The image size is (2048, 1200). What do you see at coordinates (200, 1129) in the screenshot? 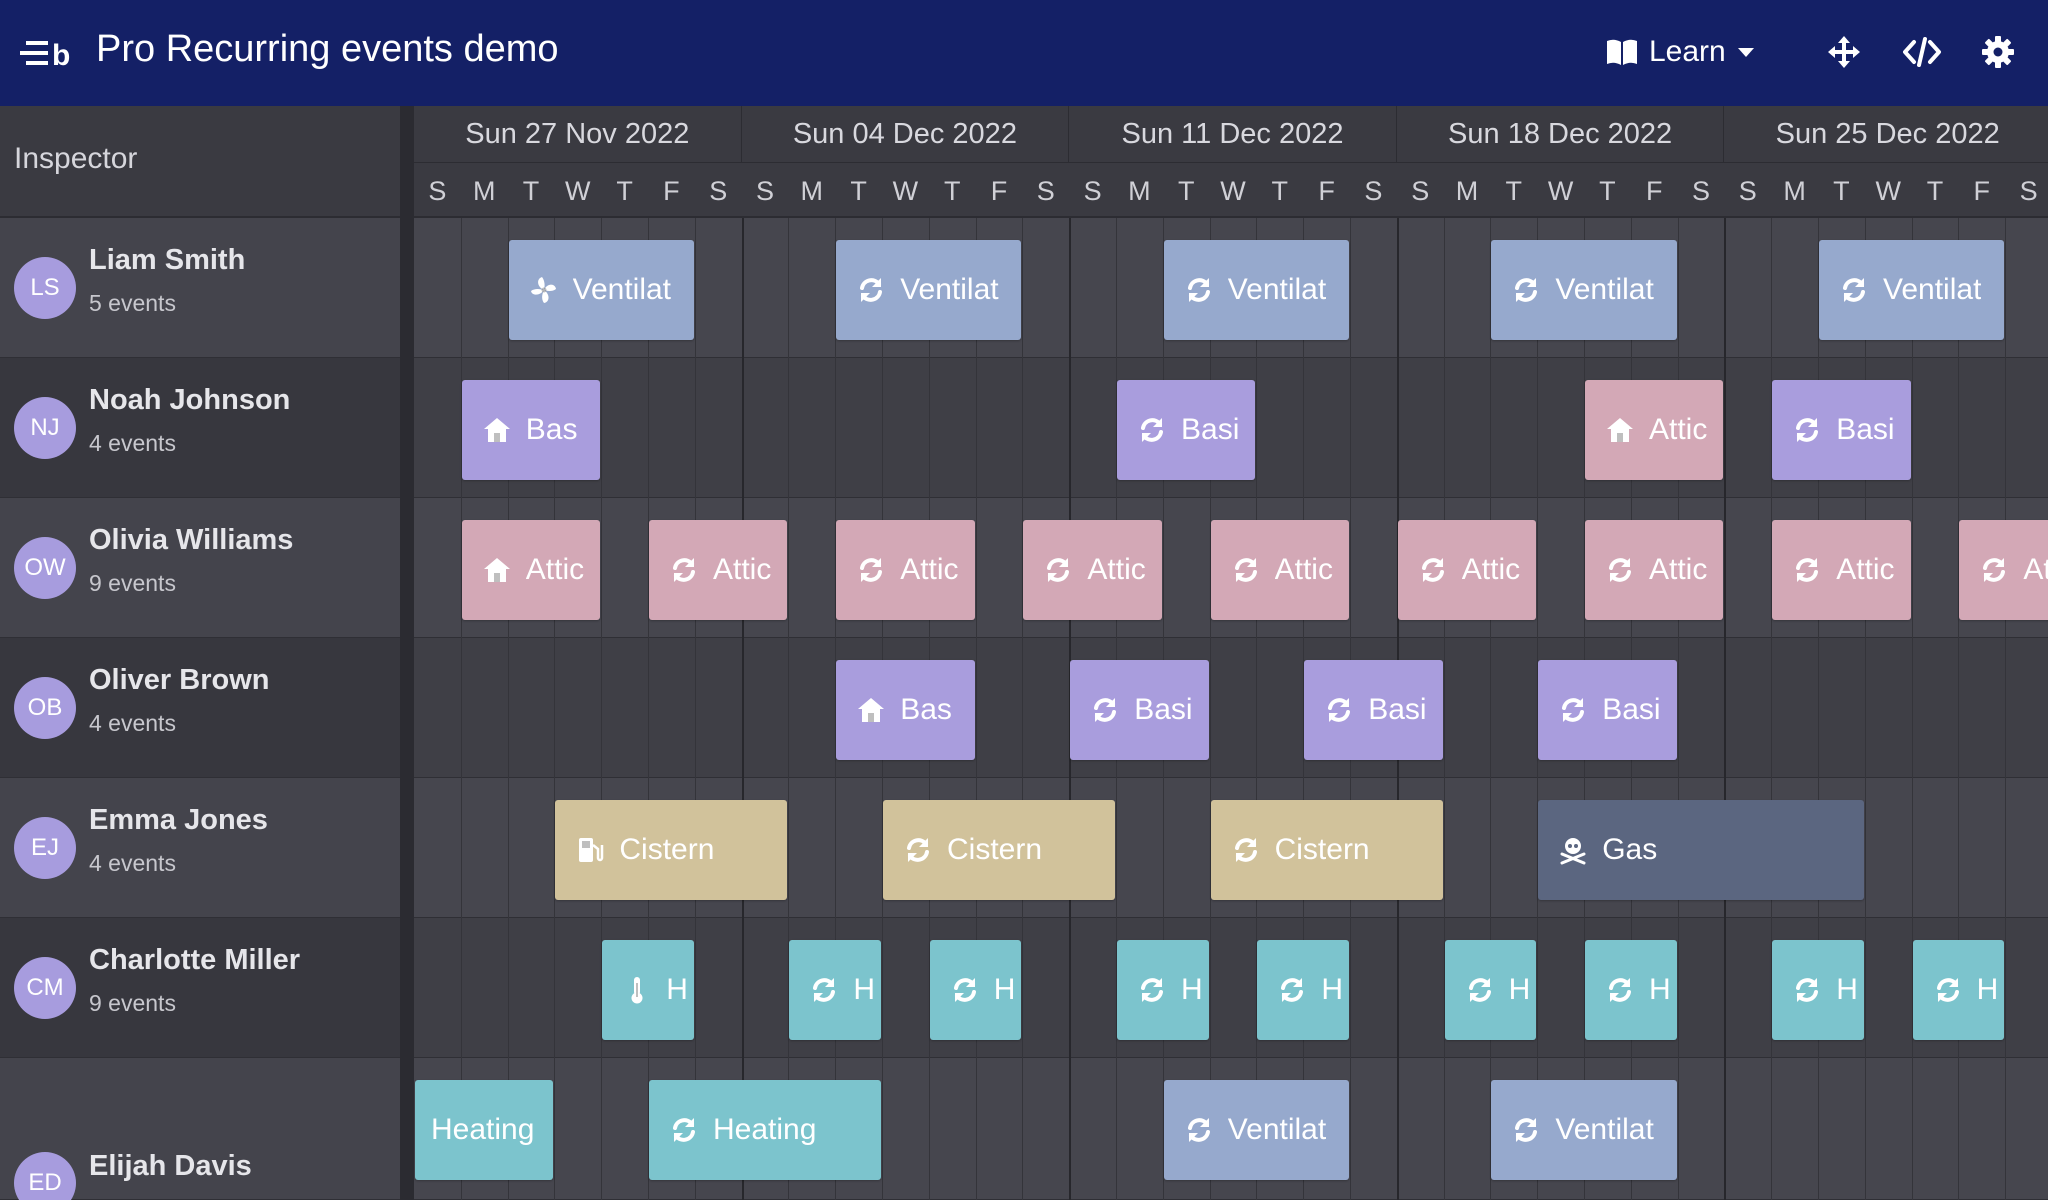
I see `resource-row: ED Elijah Davis` at bounding box center [200, 1129].